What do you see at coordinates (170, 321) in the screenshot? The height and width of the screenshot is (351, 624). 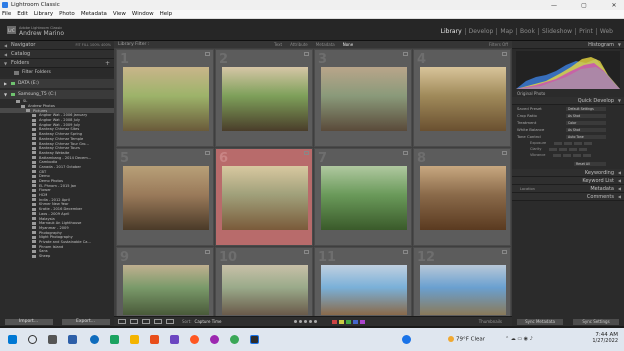 I see `painter-icon` at bounding box center [170, 321].